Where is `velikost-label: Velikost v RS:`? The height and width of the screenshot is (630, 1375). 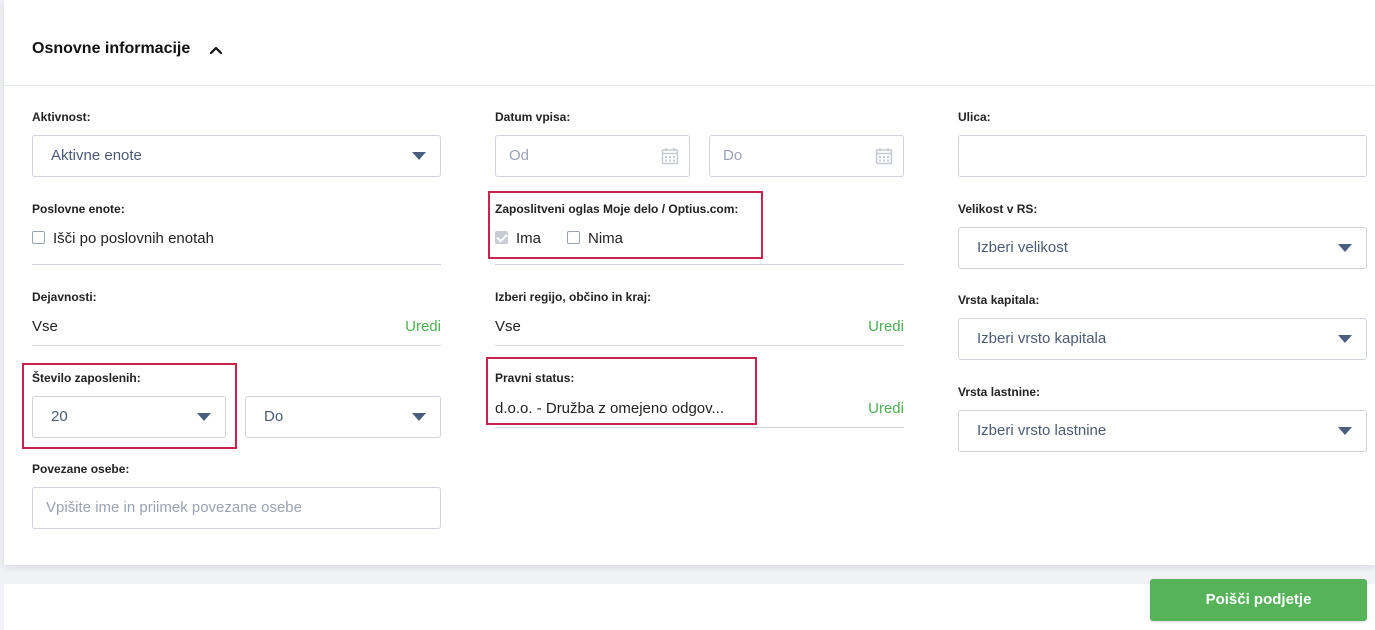 velikost-label: Velikost v RS: is located at coordinates (998, 209).